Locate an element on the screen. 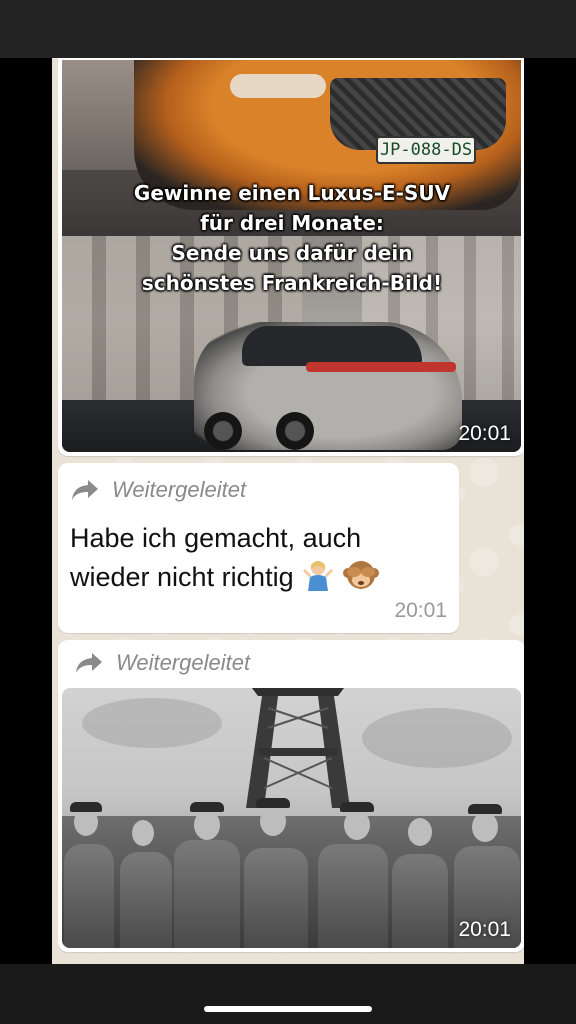 This screenshot has width=576, height=1024. see-no-evil-monkey-icon is located at coordinates (360, 579).